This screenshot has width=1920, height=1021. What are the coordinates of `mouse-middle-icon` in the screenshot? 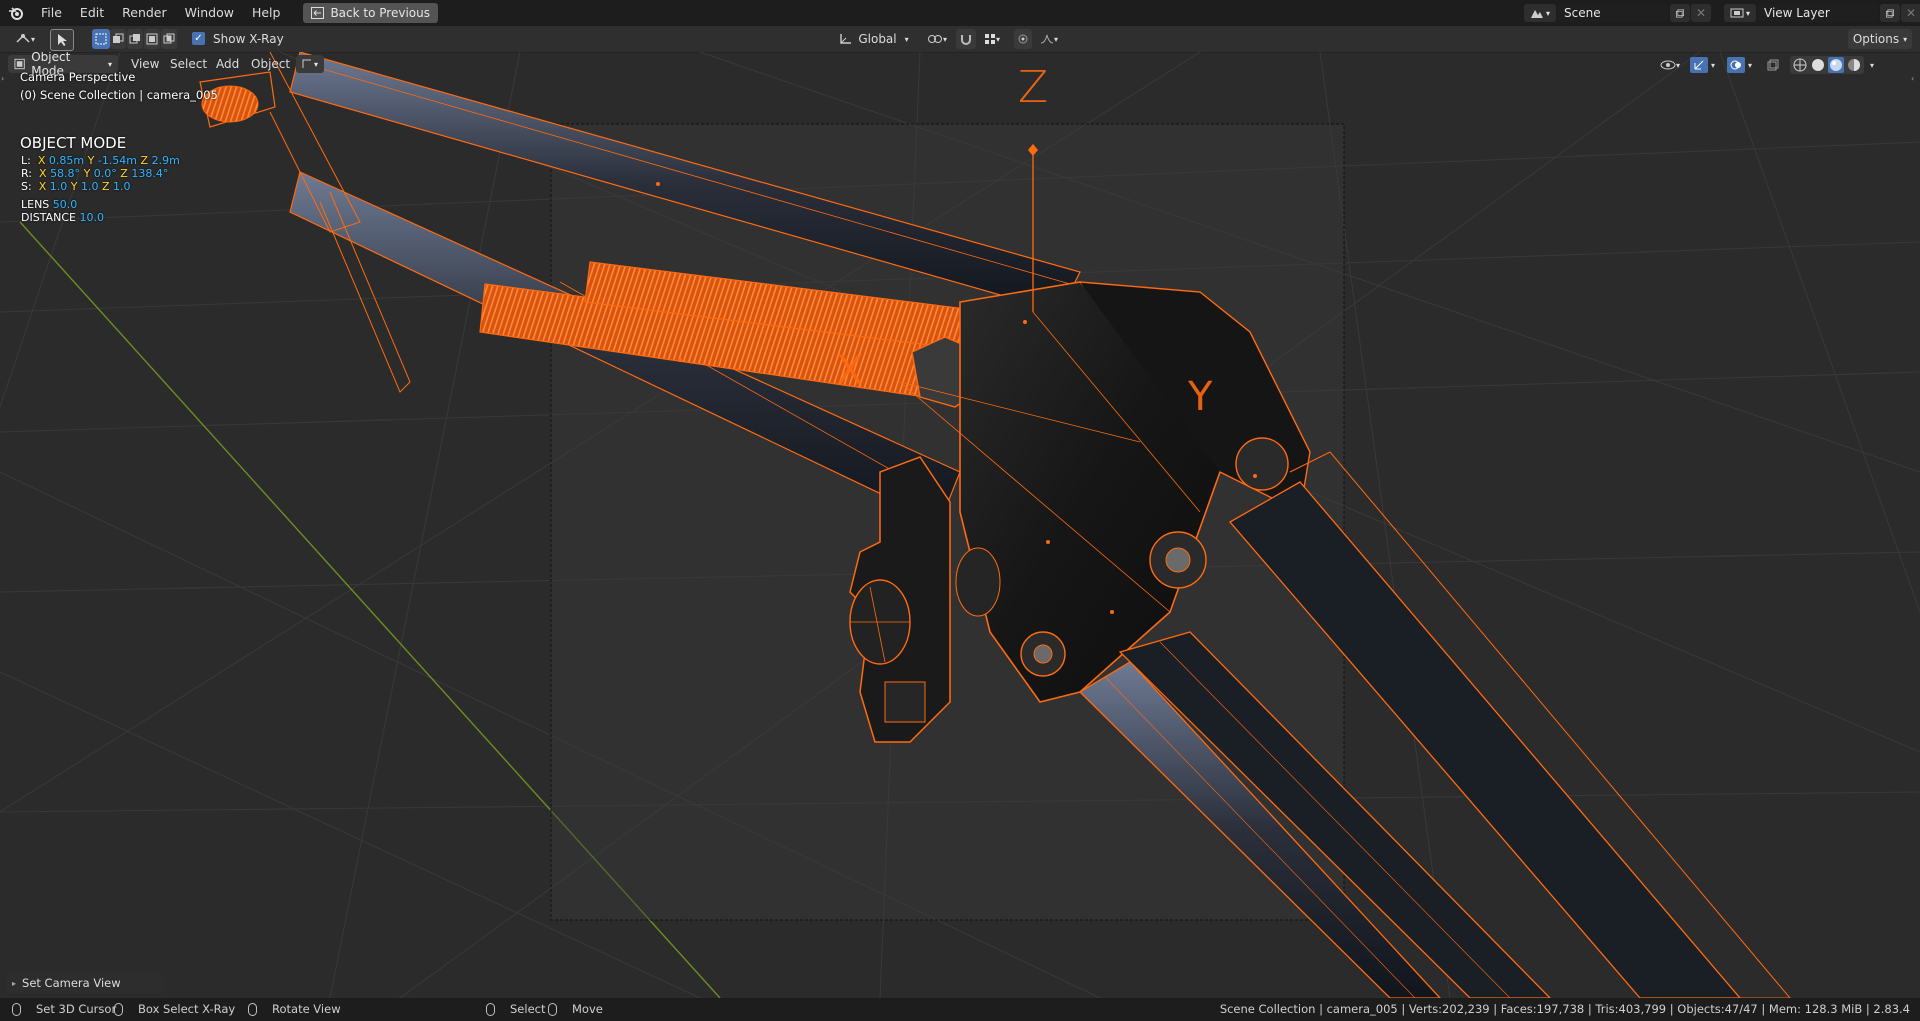 It's located at (252, 1009).